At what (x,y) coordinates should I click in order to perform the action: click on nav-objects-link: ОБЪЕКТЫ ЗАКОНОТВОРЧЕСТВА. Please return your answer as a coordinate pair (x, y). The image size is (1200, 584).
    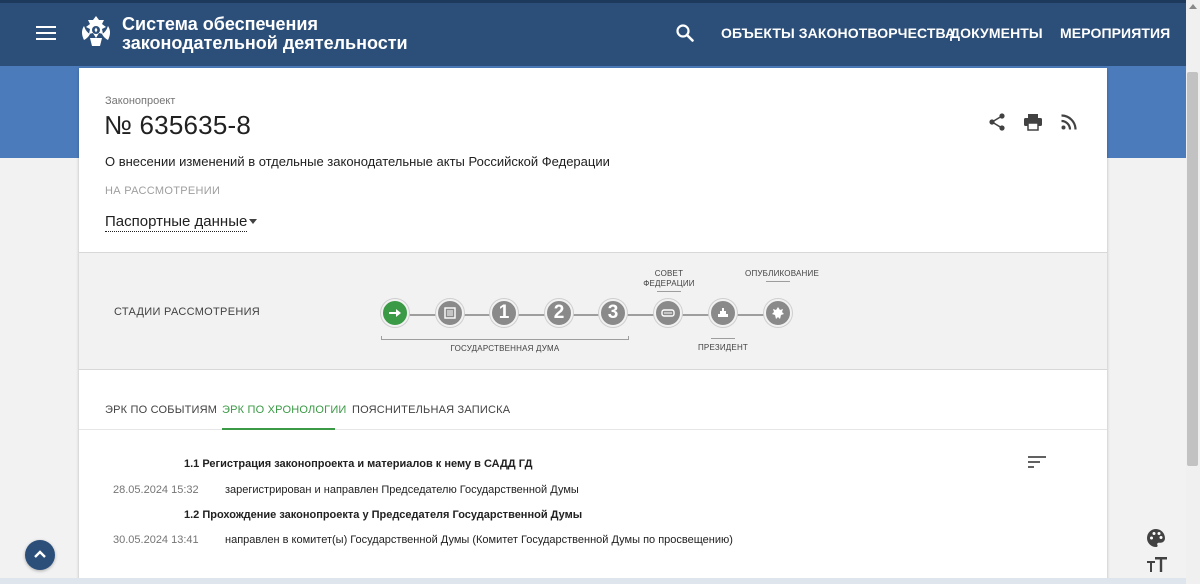
    Looking at the image, I should click on (838, 33).